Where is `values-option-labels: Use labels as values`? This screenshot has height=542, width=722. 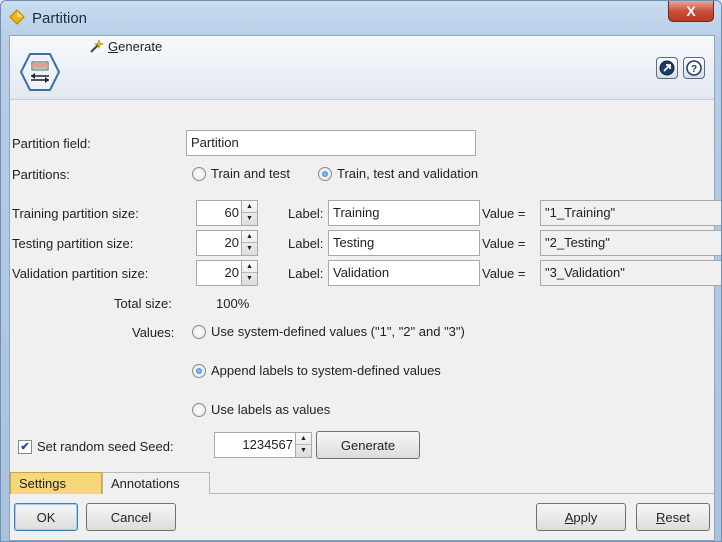
values-option-labels: Use labels as values is located at coordinates (261, 409).